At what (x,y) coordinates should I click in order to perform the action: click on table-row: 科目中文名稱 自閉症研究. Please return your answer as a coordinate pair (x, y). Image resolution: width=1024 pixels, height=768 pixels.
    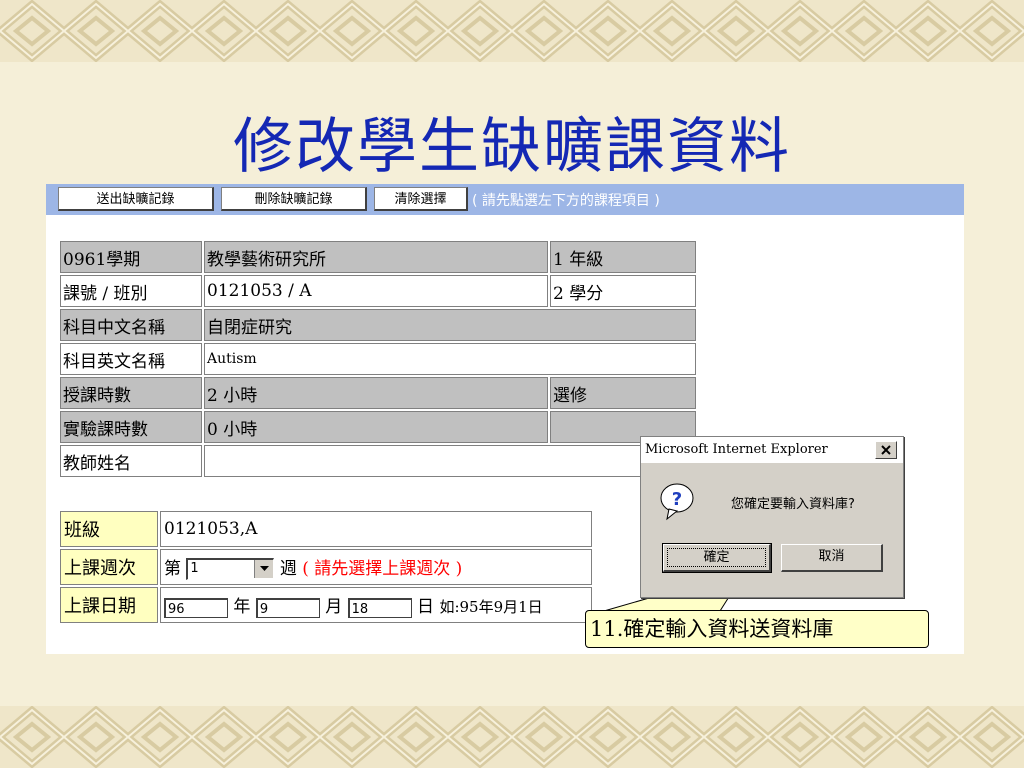
    Looking at the image, I should click on (378, 325).